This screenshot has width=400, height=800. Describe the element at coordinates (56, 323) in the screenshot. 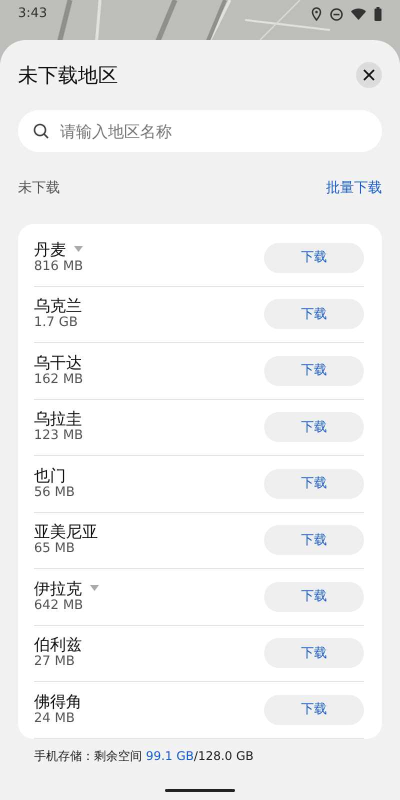

I see `region-size: 1.7 GB` at that location.